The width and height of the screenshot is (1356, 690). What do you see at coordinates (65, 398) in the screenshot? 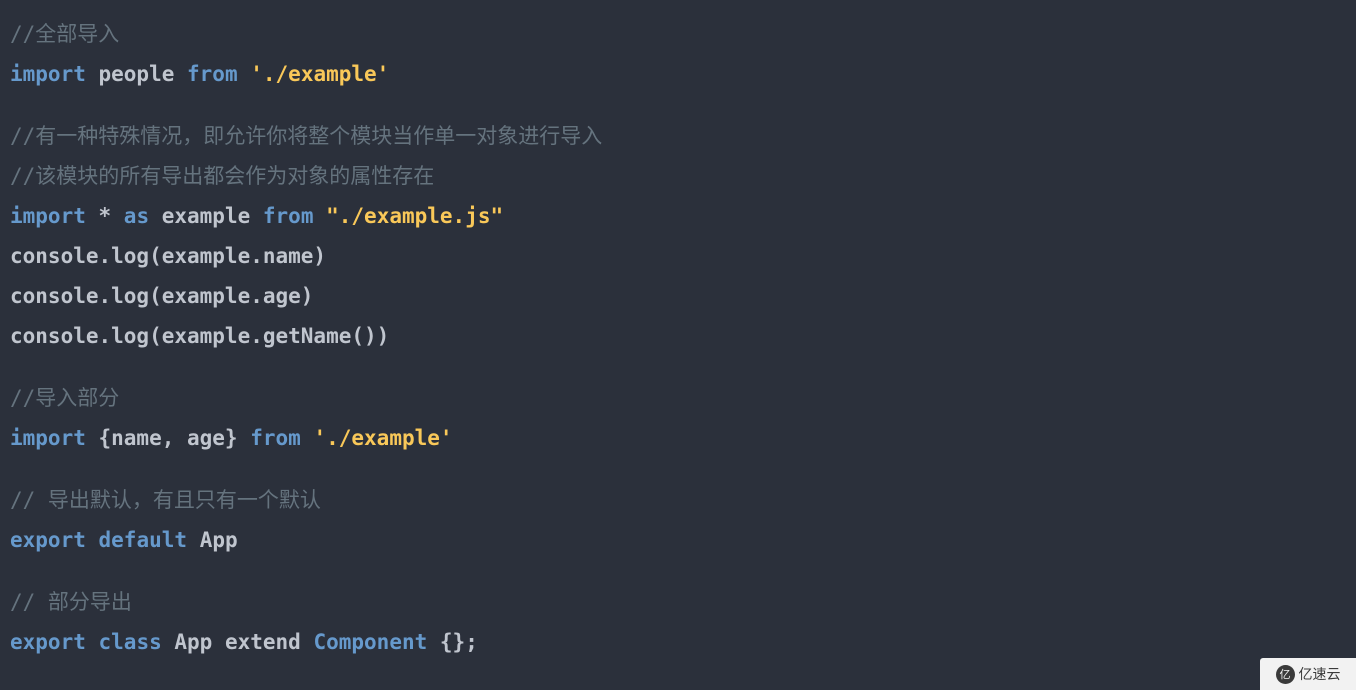
I see `code-token-comment: //导入部分` at bounding box center [65, 398].